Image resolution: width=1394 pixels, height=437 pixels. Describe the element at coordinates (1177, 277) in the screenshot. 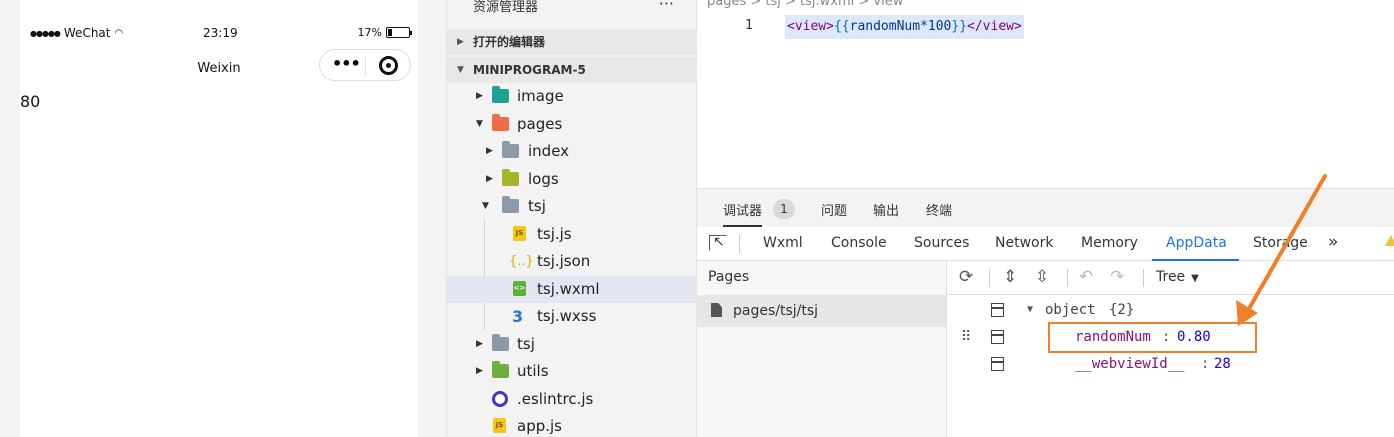

I see `view-mode-select: Tree ▼` at that location.